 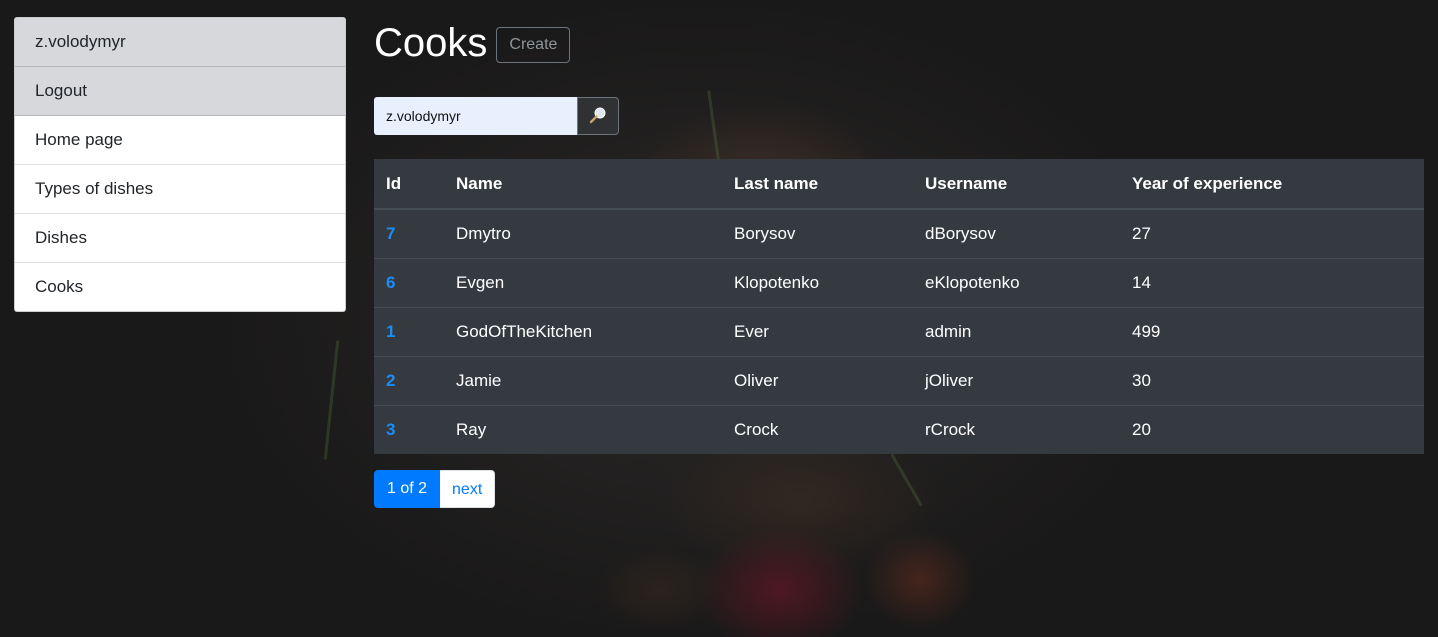 I want to click on search-button, so click(x=598, y=116).